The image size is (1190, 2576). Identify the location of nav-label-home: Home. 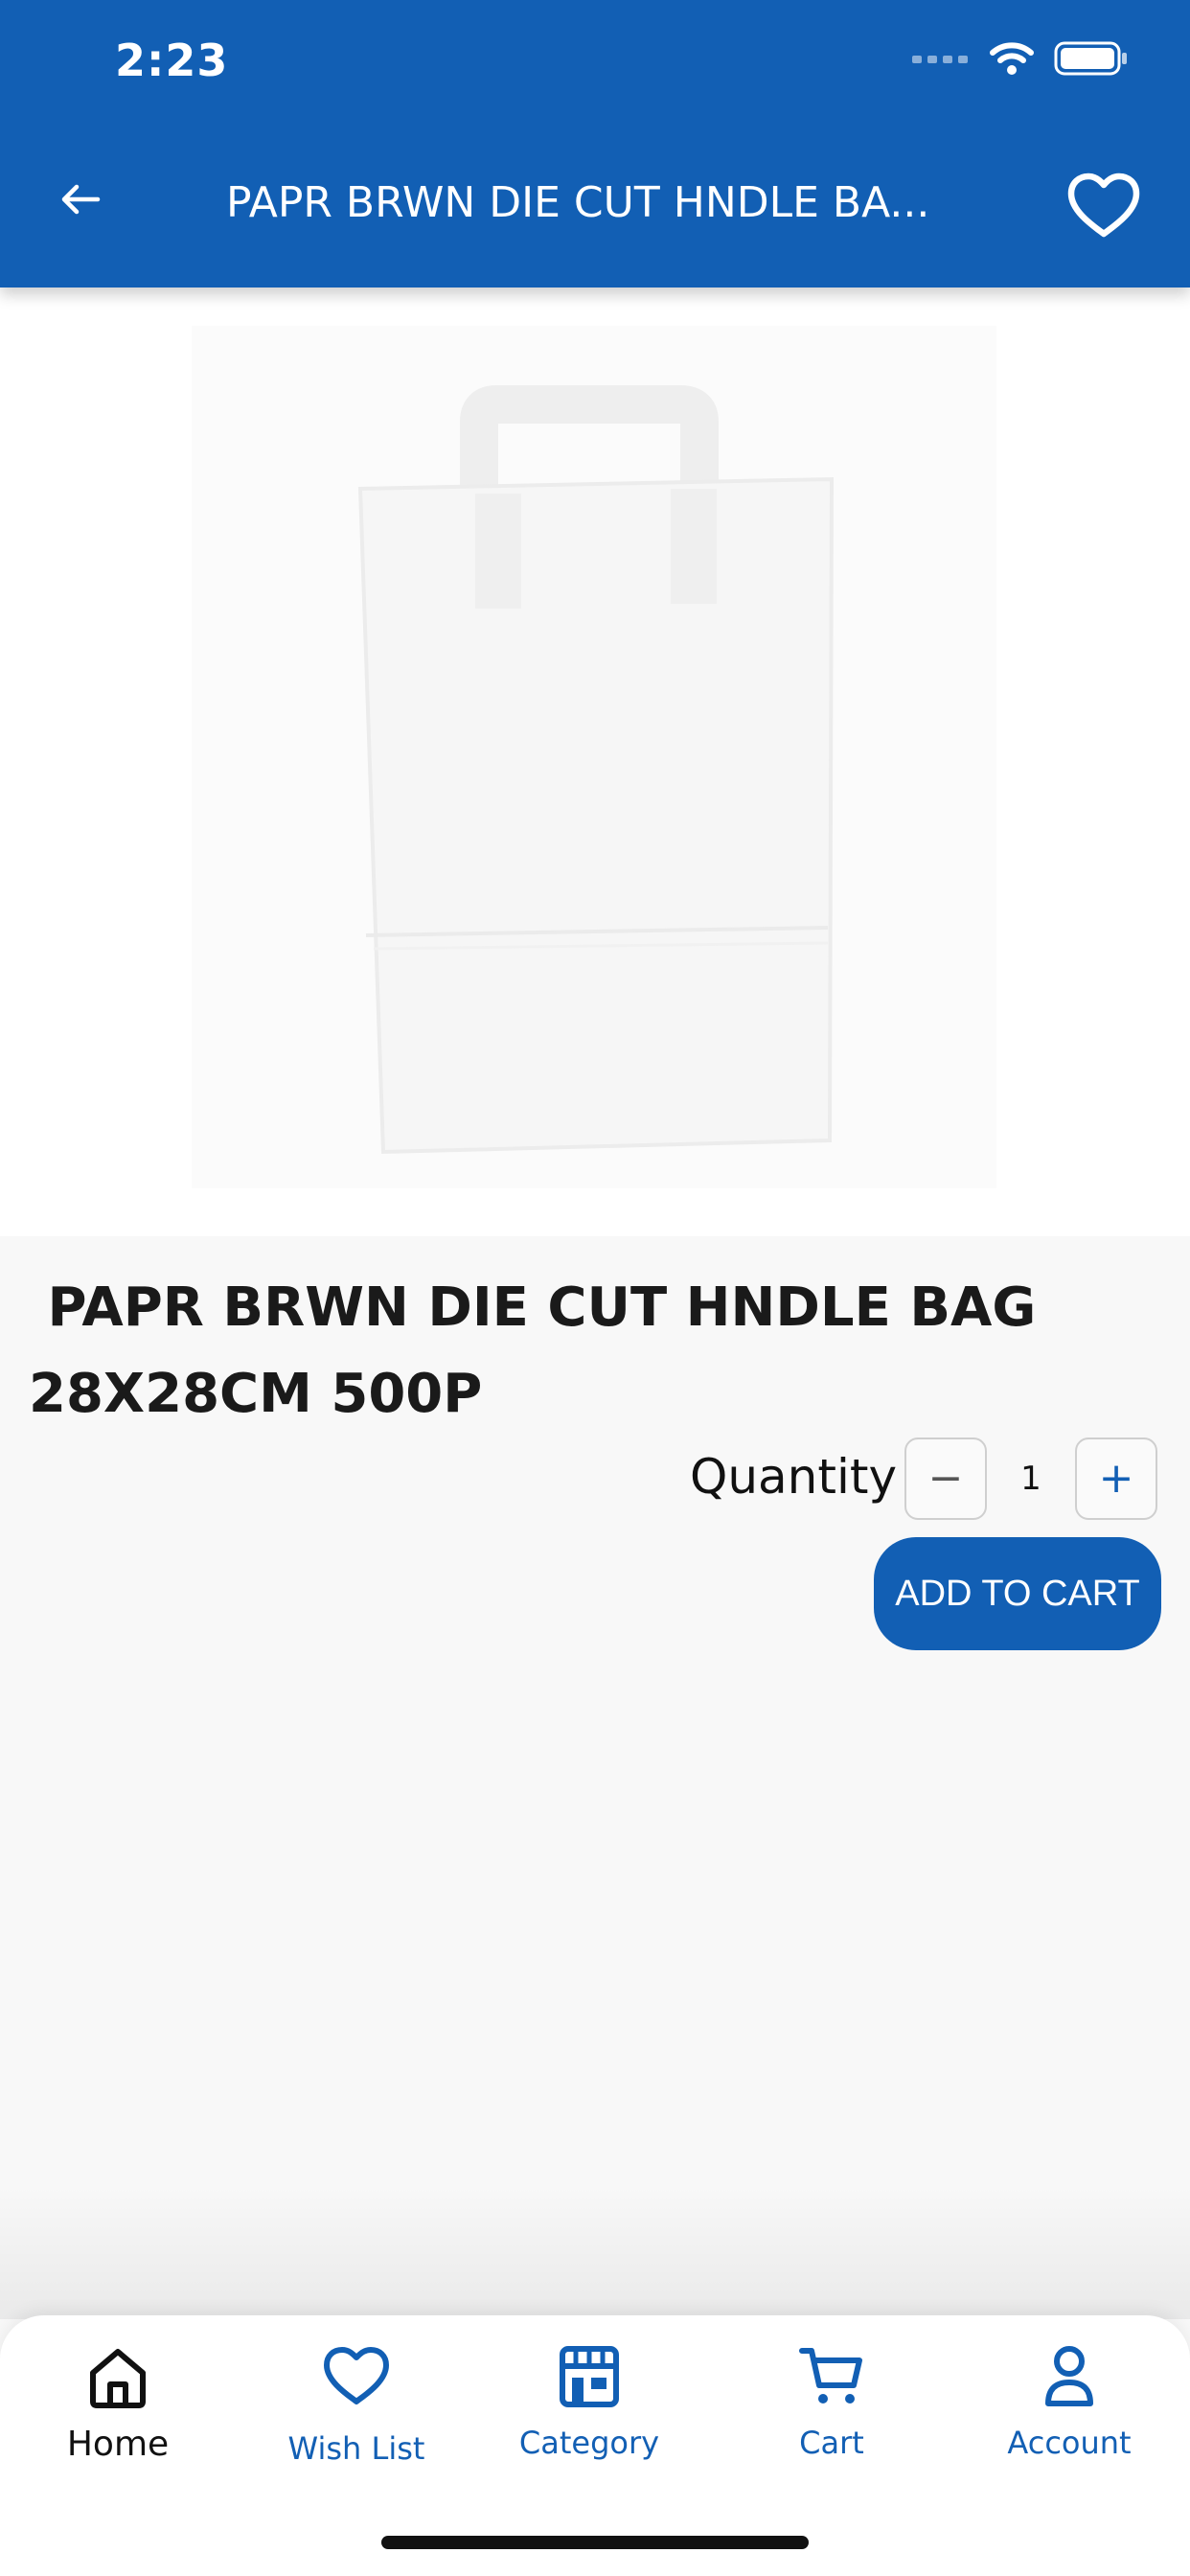
(118, 2444).